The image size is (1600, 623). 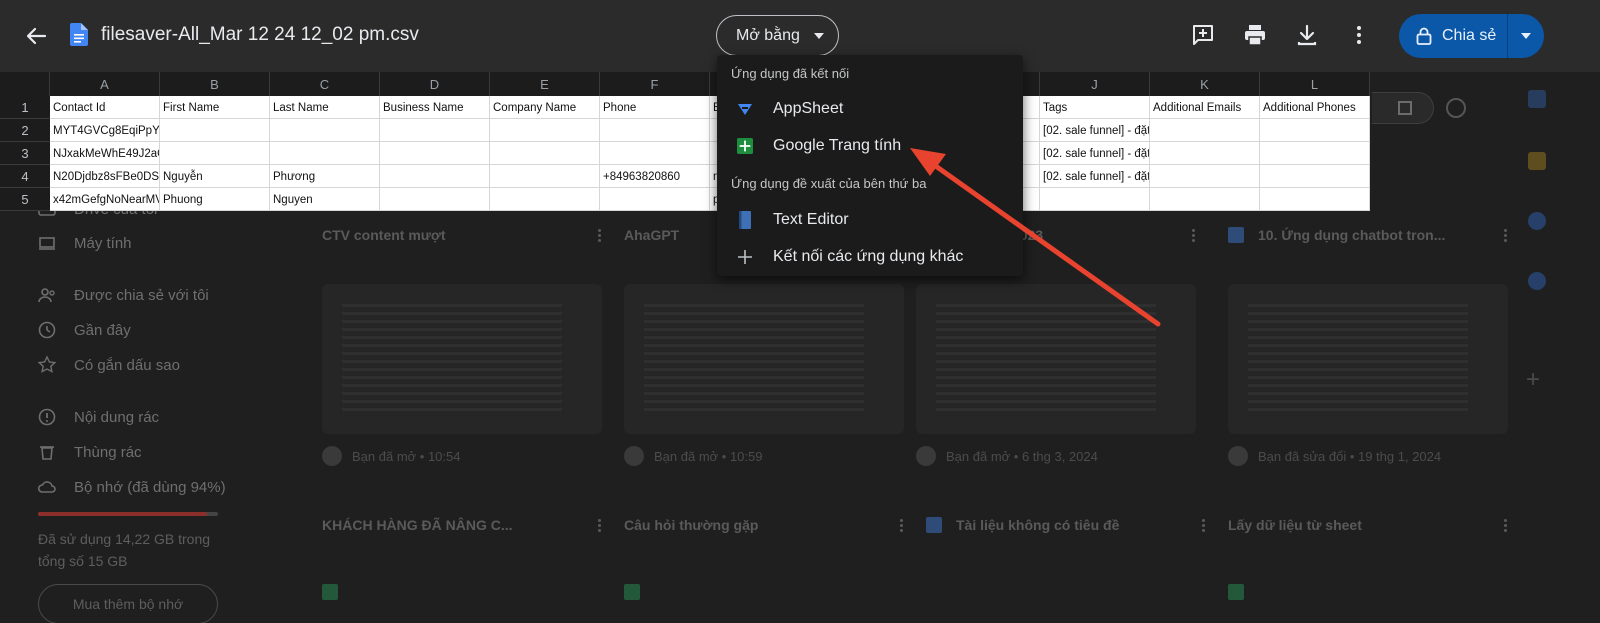 What do you see at coordinates (325, 84) in the screenshot?
I see `column-header: C` at bounding box center [325, 84].